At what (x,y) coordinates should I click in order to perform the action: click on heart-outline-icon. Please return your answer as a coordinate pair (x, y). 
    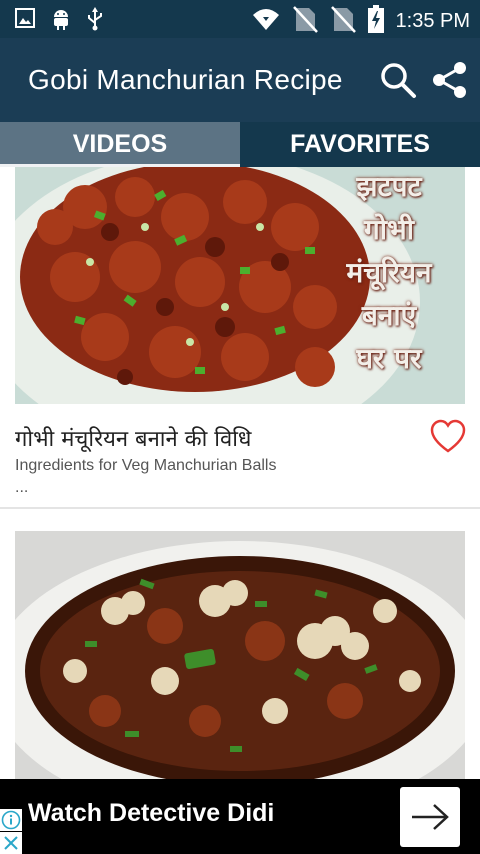
    Looking at the image, I should click on (448, 437).